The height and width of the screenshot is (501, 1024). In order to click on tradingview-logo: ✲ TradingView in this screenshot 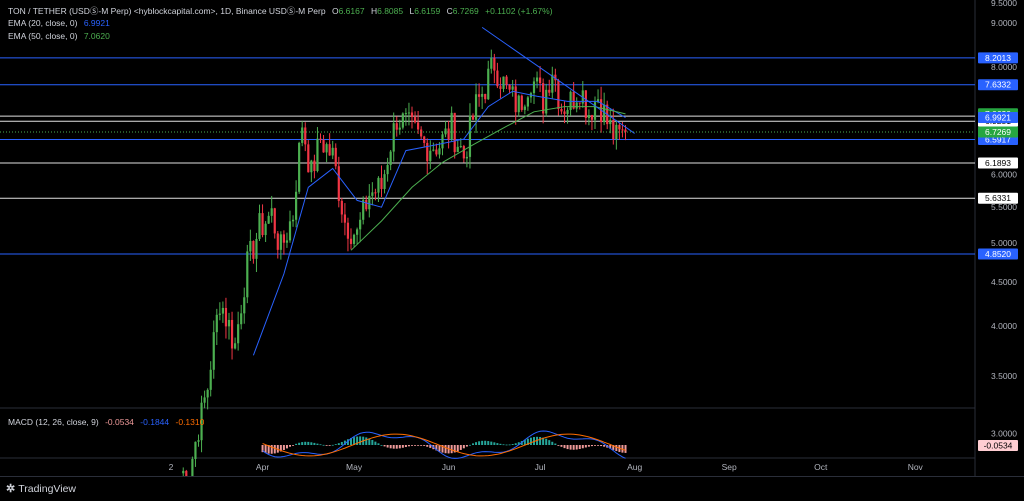, I will do `click(41, 489)`.